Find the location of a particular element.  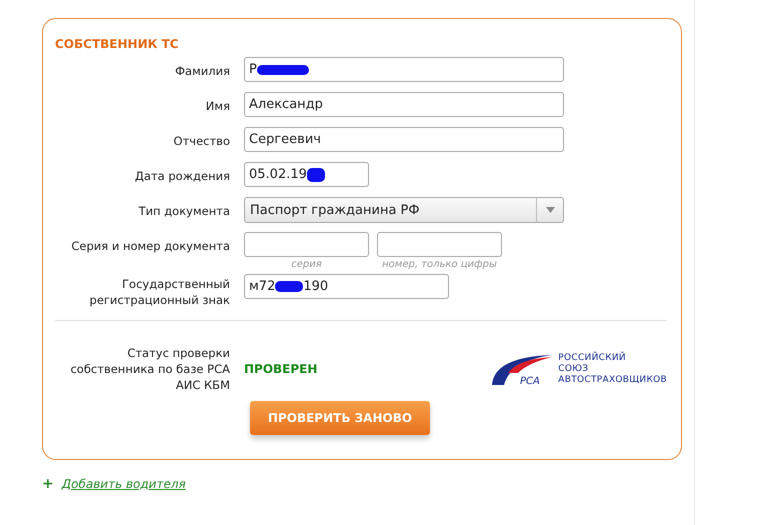

field-label: Серия и номер документа is located at coordinates (150, 246).